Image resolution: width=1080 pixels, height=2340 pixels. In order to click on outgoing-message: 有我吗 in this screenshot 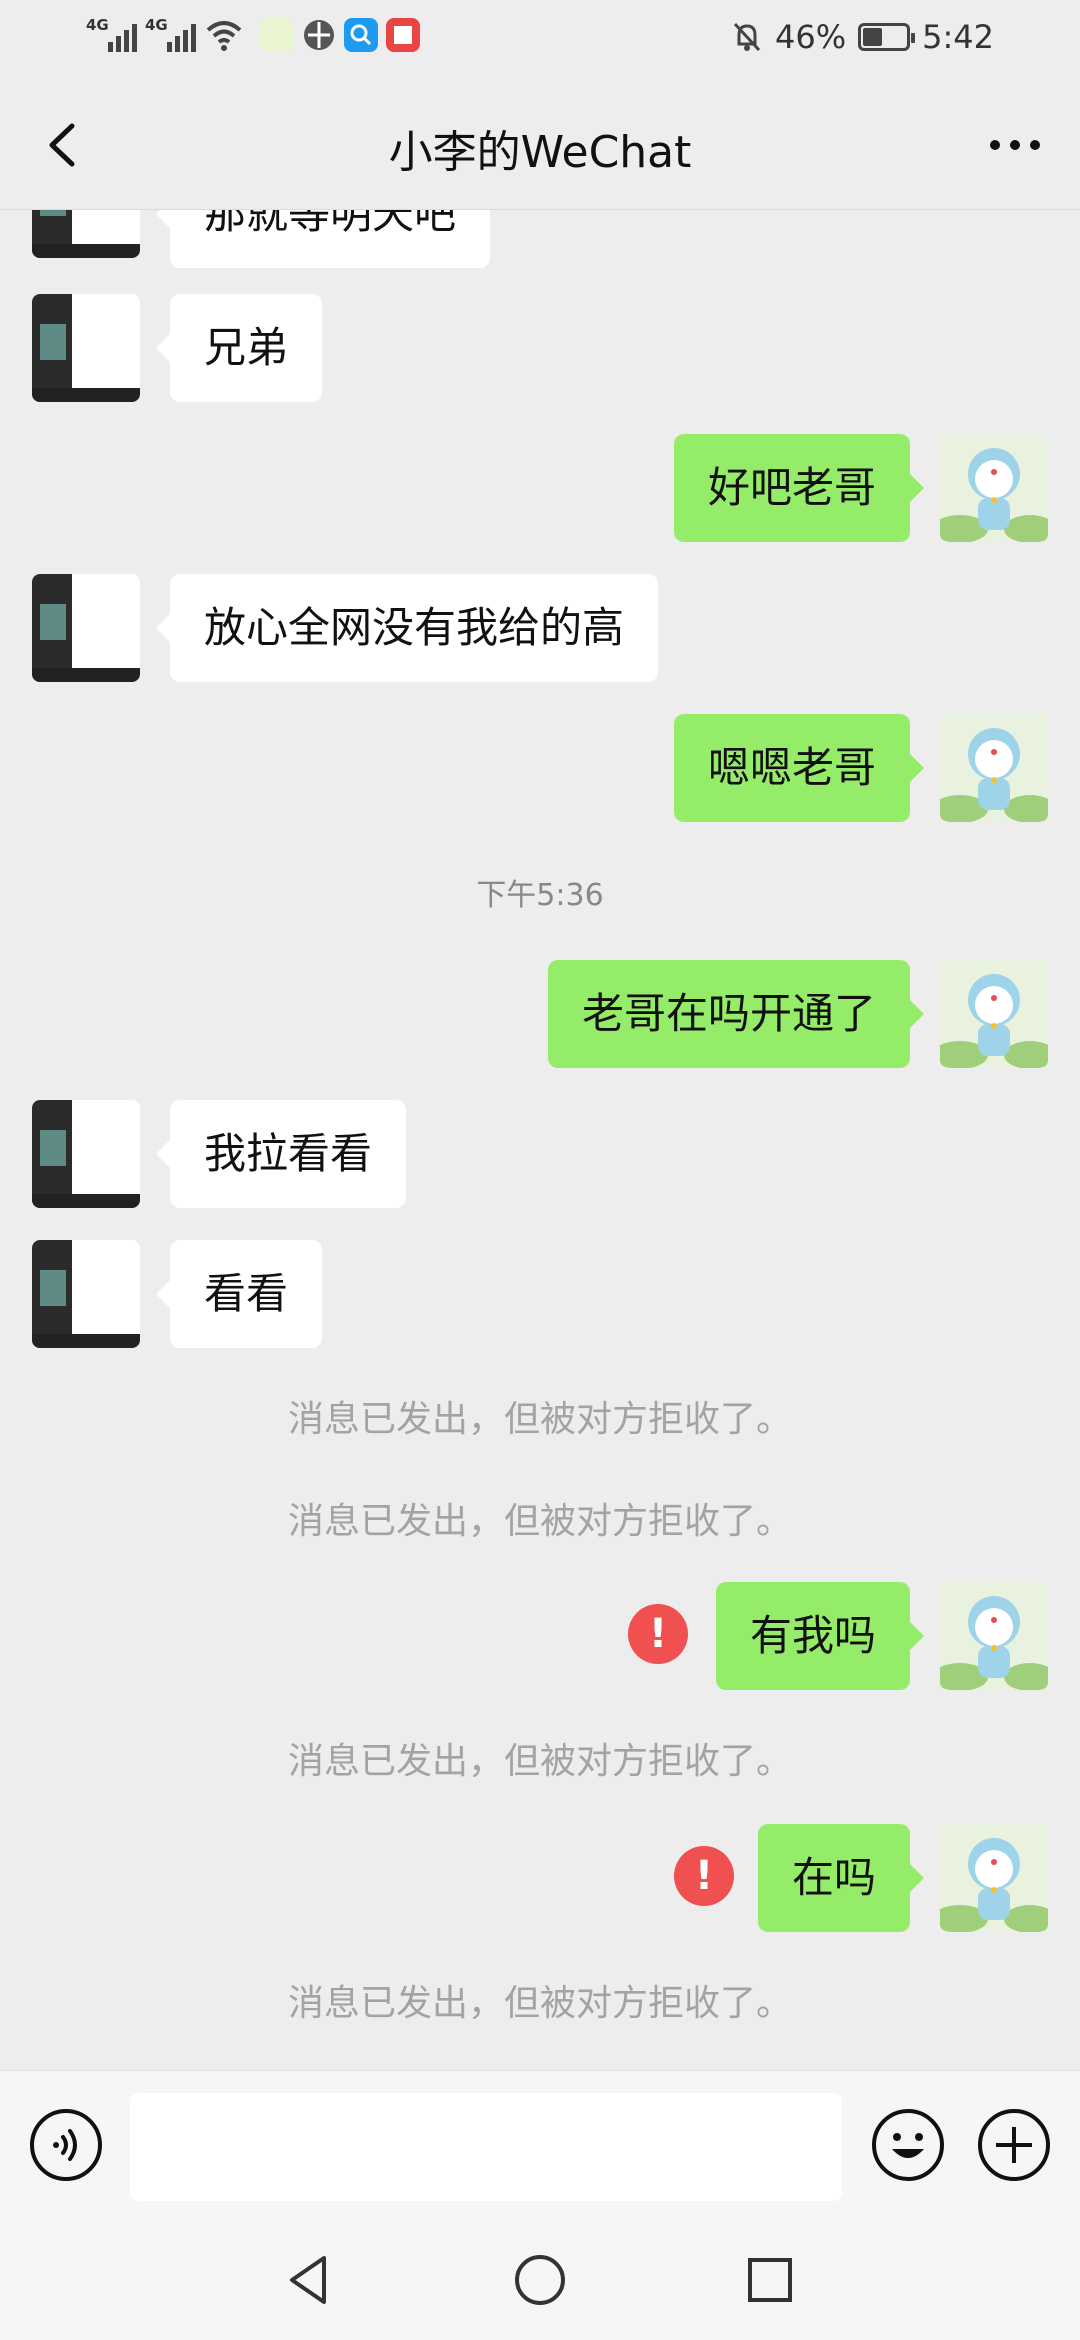, I will do `click(820, 1636)`.